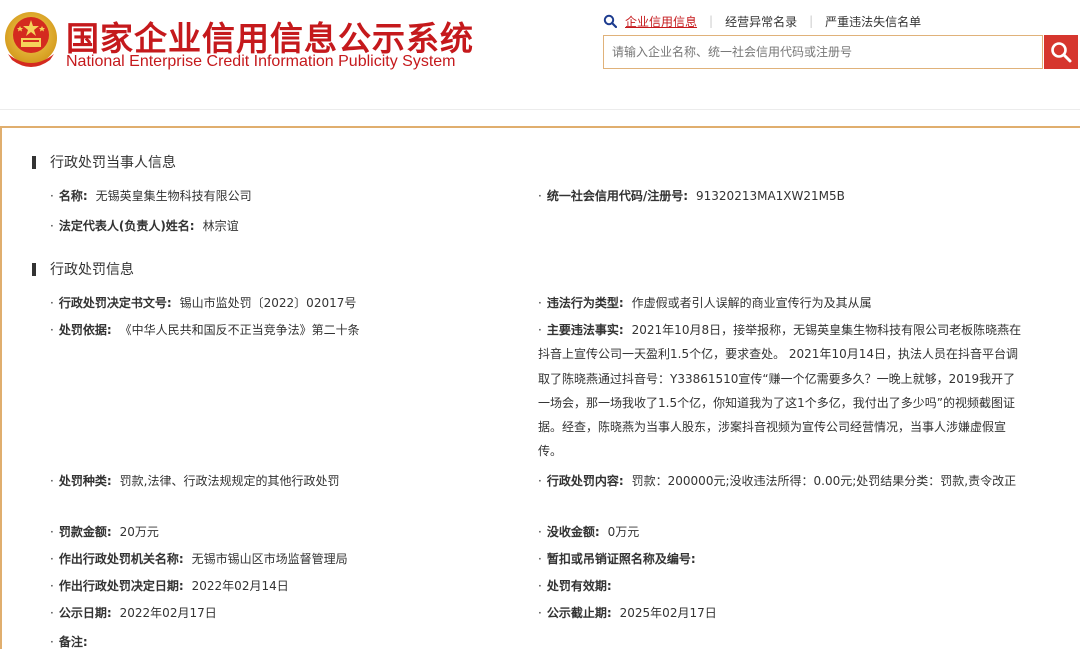  Describe the element at coordinates (589, 532) in the screenshot. I see `field-confiscation-amount: · 没收金额: 0万元` at that location.